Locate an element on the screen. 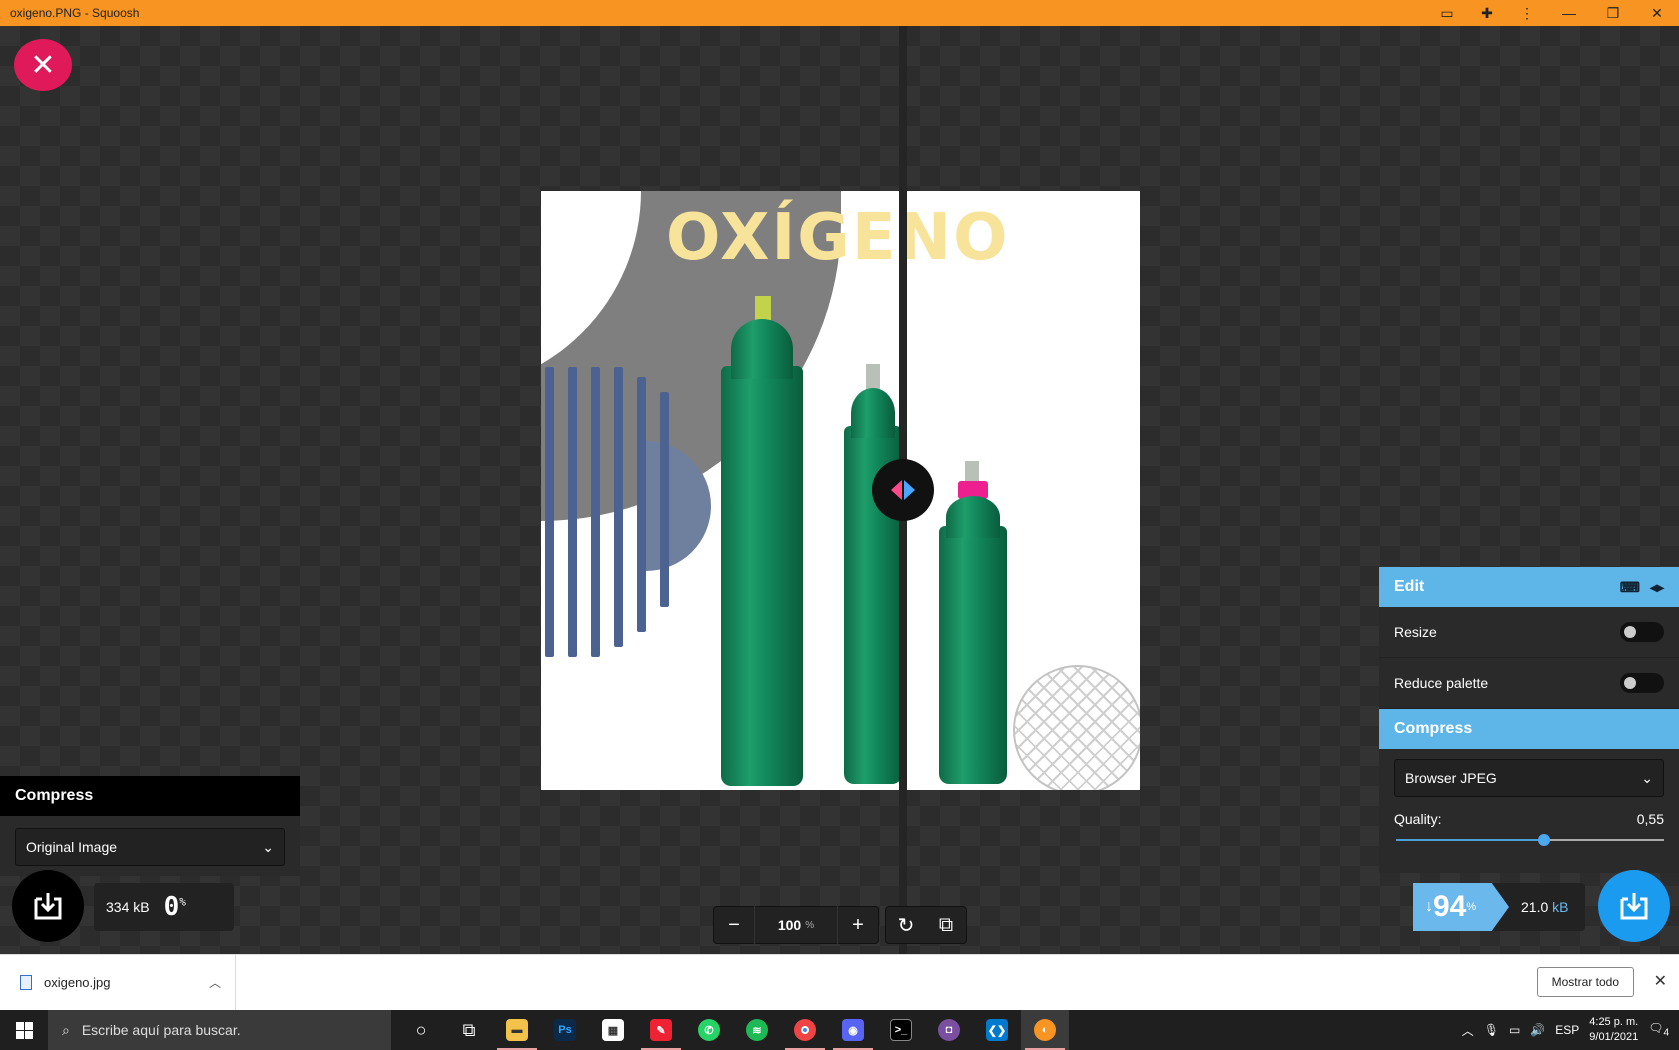  whatsapp-icon: ✆ is located at coordinates (709, 1030).